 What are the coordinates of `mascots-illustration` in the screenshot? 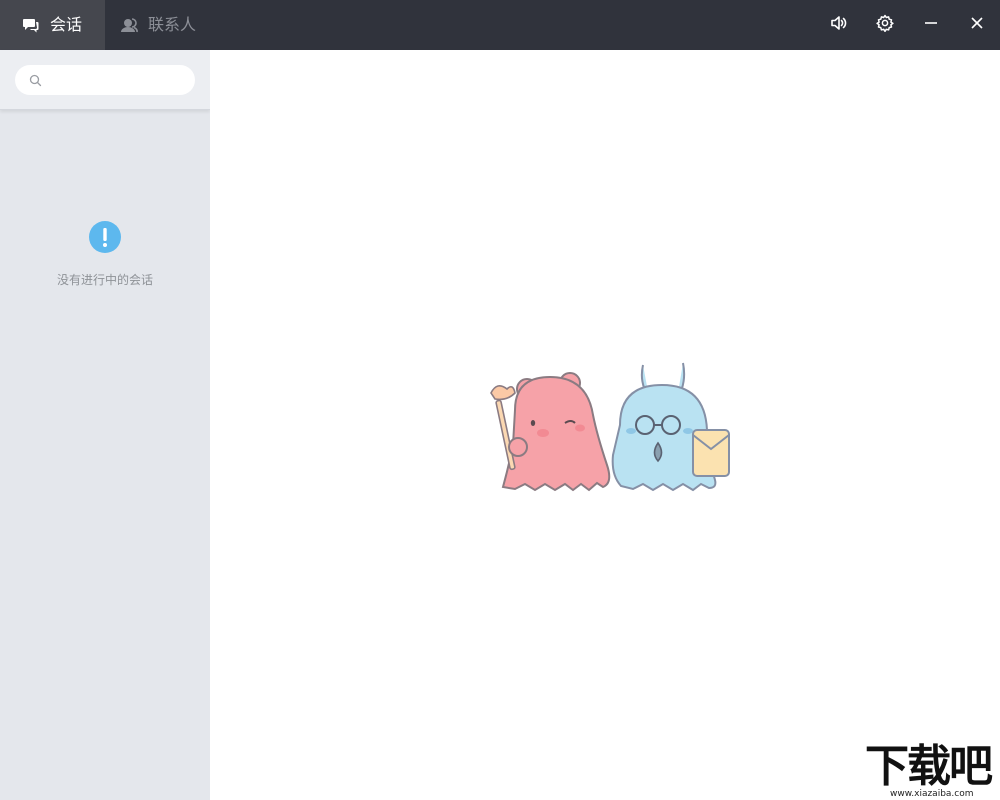 It's located at (610, 427).